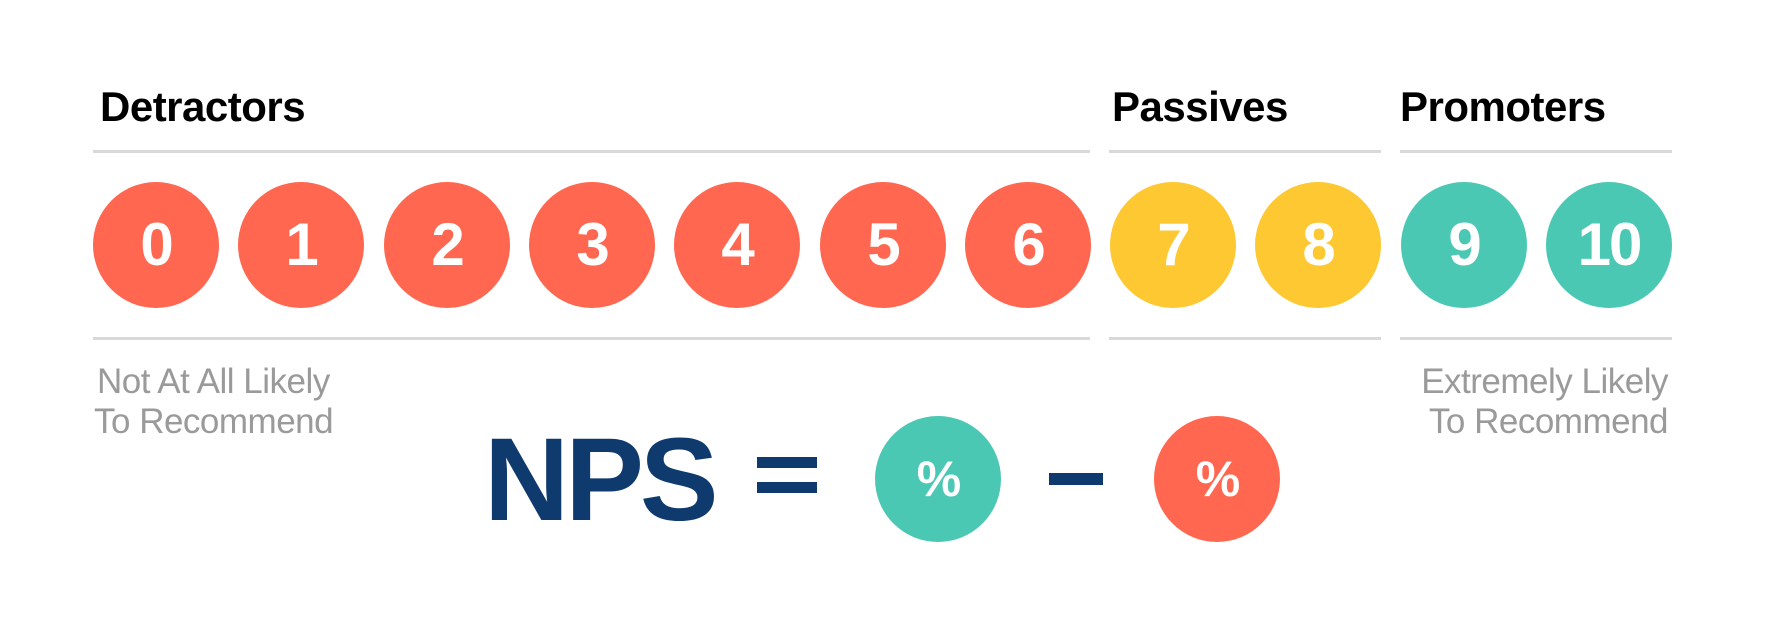  I want to click on score-value: 7, so click(1173, 244).